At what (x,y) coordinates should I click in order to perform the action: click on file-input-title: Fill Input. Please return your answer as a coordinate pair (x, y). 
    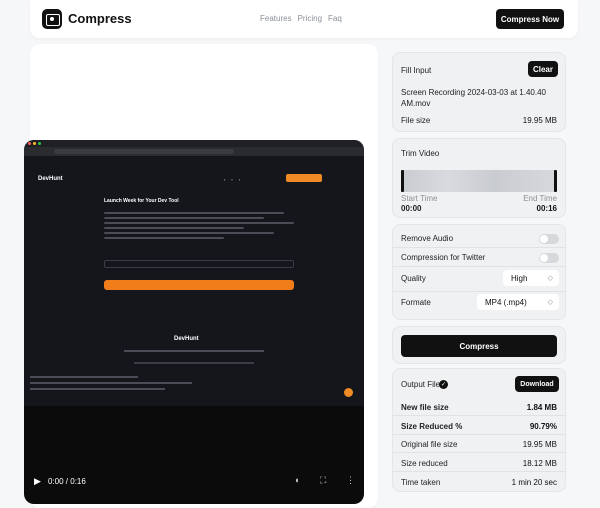
    Looking at the image, I should click on (416, 70).